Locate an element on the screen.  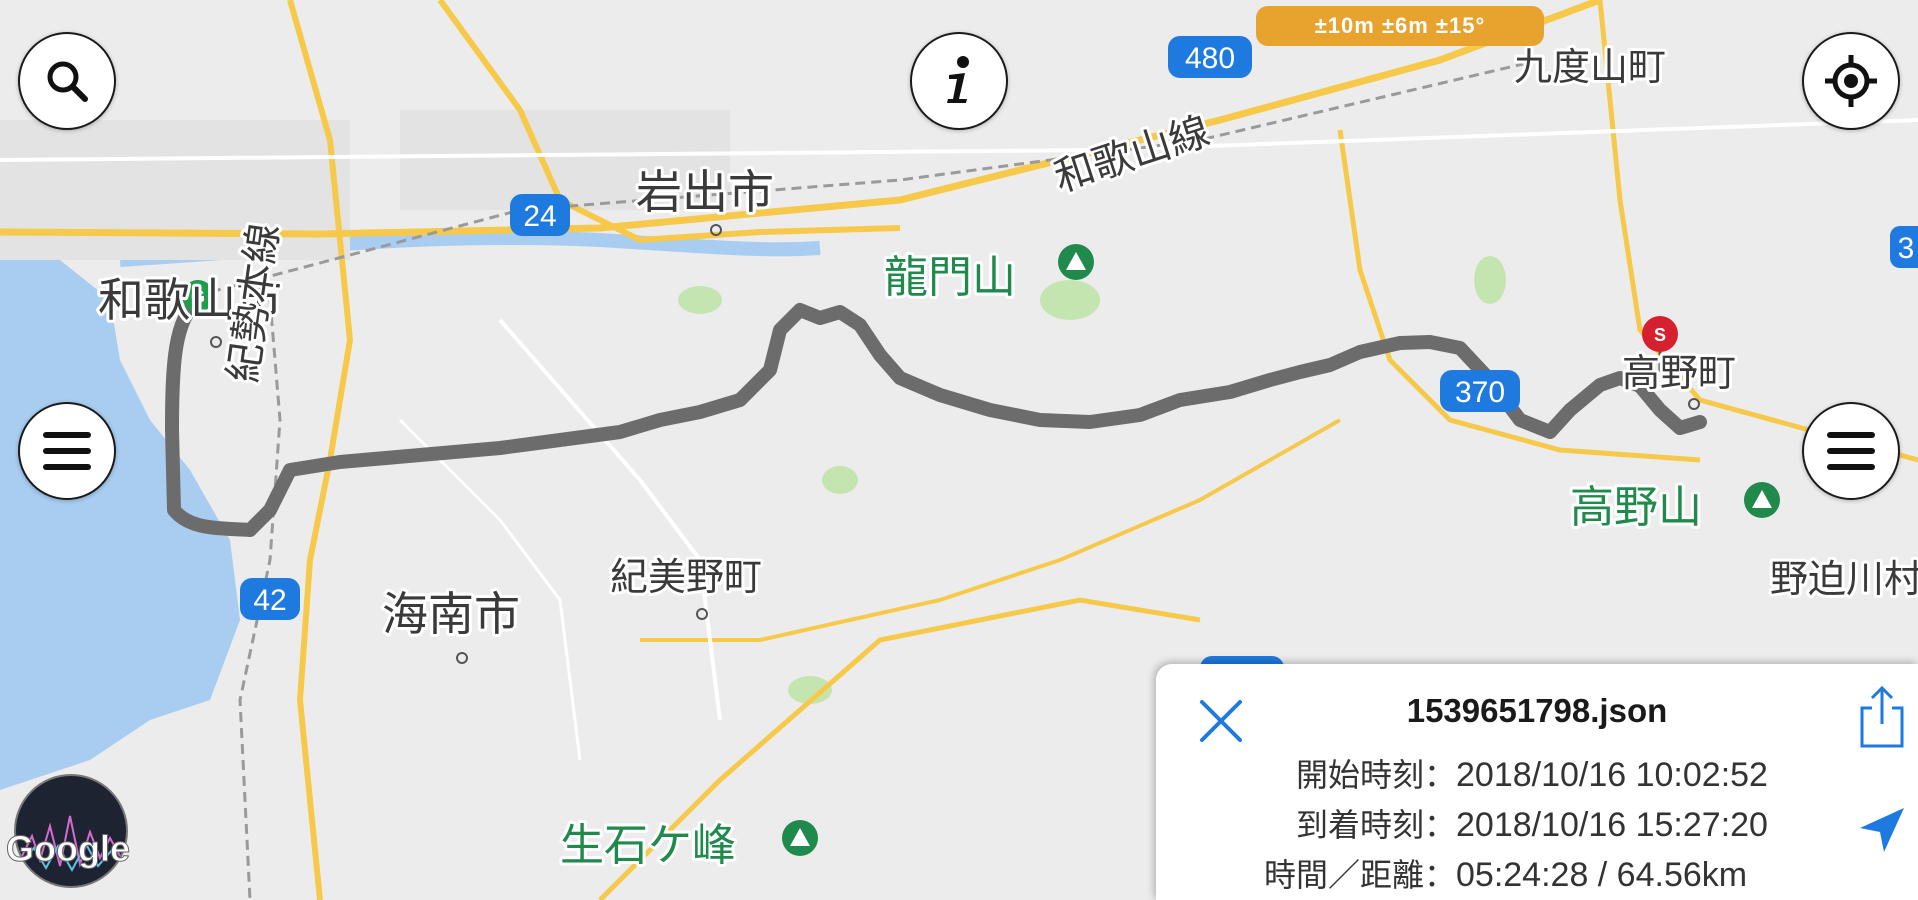
crosshair-icon is located at coordinates (1851, 81).